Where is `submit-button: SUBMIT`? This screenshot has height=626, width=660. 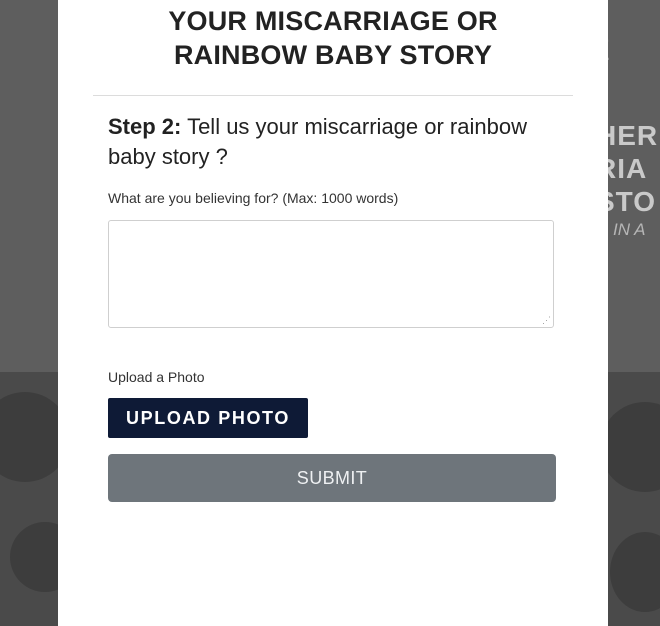 submit-button: SUBMIT is located at coordinates (332, 478).